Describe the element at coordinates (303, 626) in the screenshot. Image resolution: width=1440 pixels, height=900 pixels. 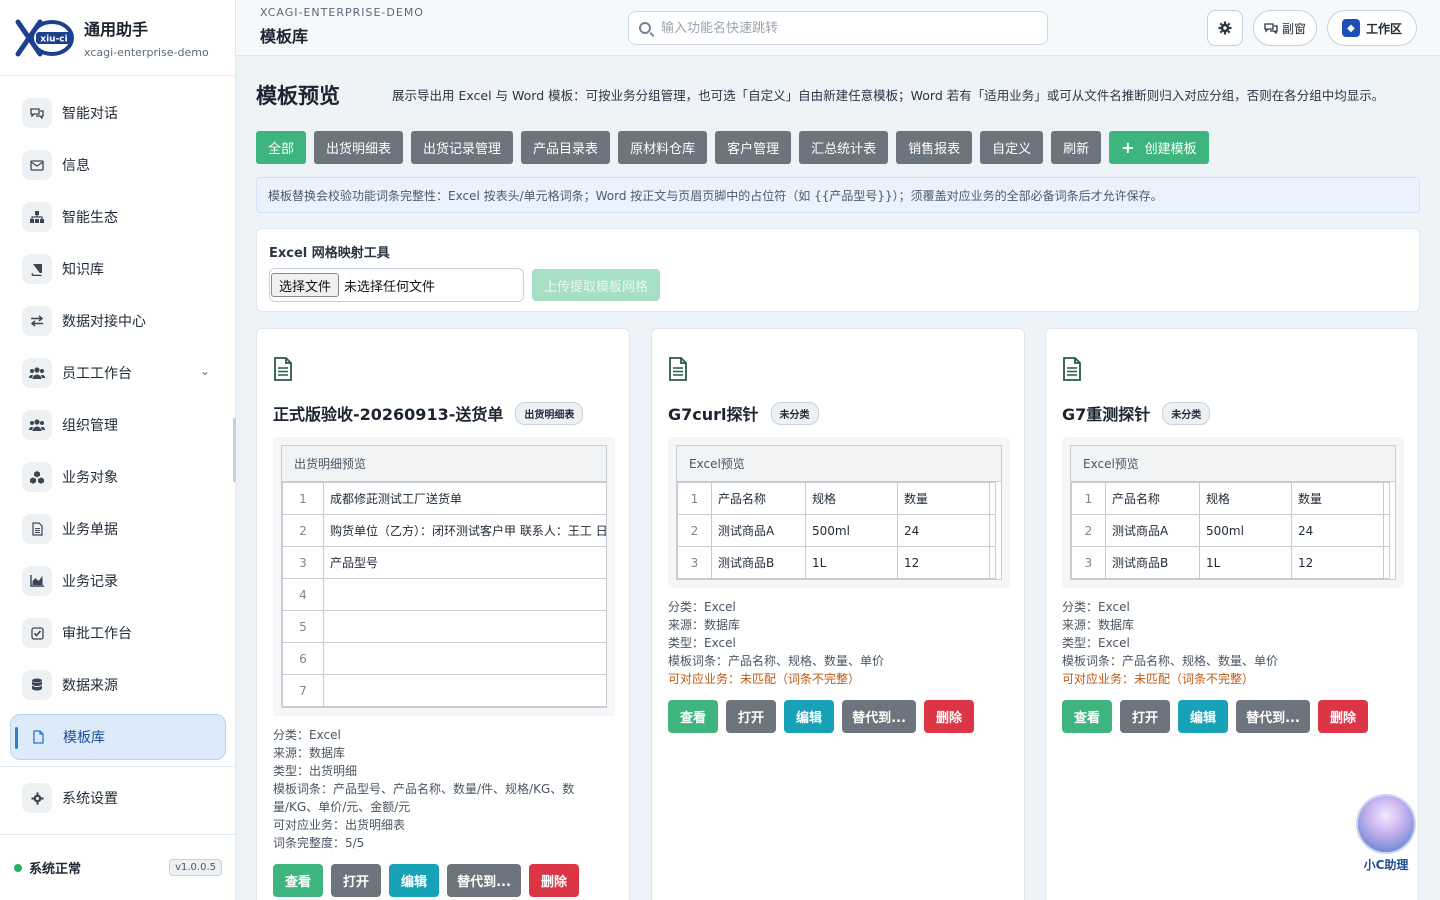
I see `row-number: 5` at that location.